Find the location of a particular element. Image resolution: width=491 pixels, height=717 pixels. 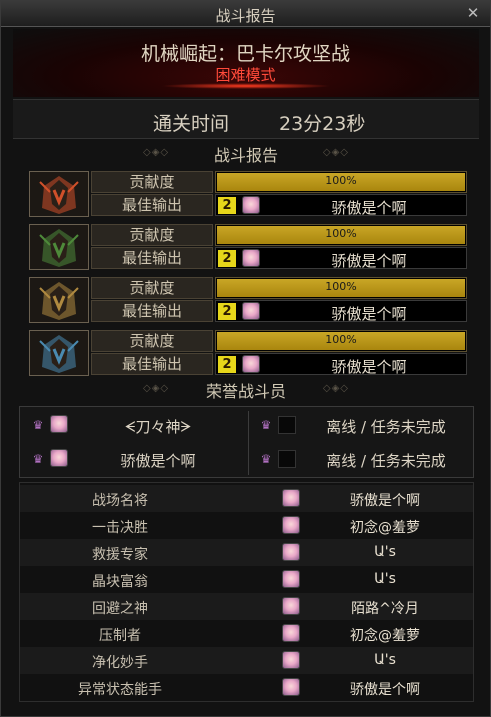

award-title: 回避之神 is located at coordinates (120, 609).